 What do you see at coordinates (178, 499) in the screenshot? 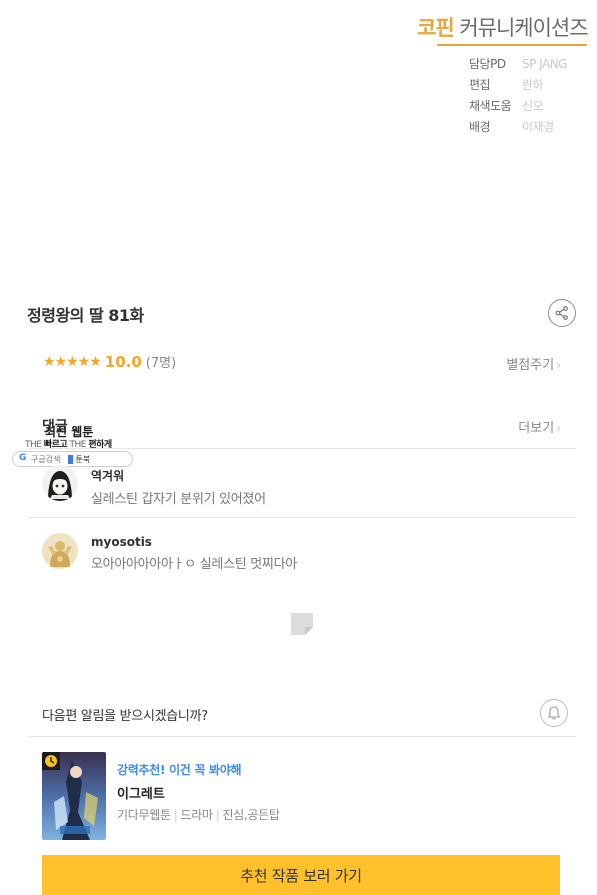
I see `comment-text: 실레스틴 갑자기 분위기 있어졌어` at bounding box center [178, 499].